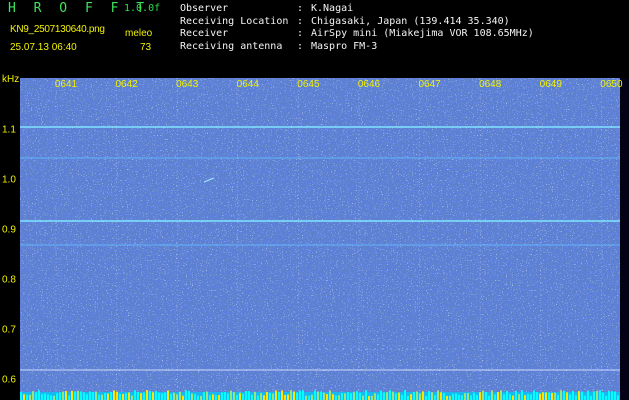 The width and height of the screenshot is (629, 400). Describe the element at coordinates (231, 46) in the screenshot. I see `info-key: Receiving antenna` at that location.